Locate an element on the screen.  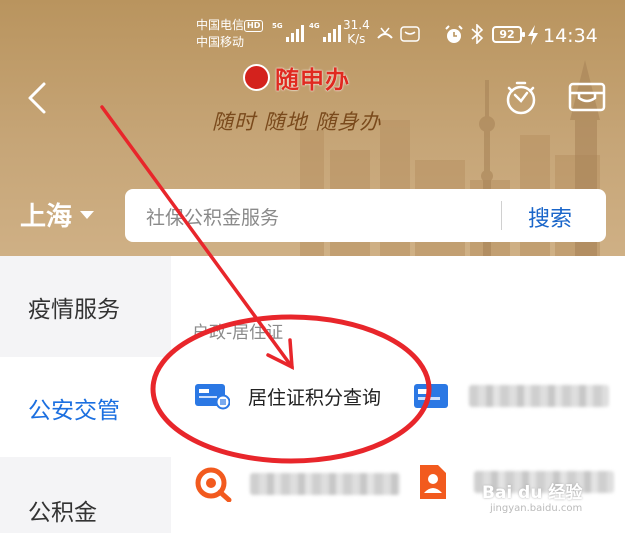
logo-mark-icon is located at coordinates (256, 77).